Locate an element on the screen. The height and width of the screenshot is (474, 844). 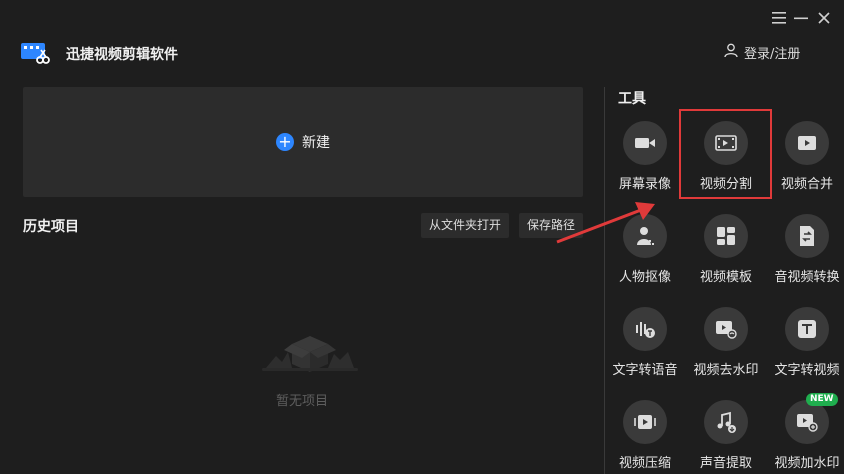
app-title: 迅捷视频剪辑软件 is located at coordinates (122, 55).